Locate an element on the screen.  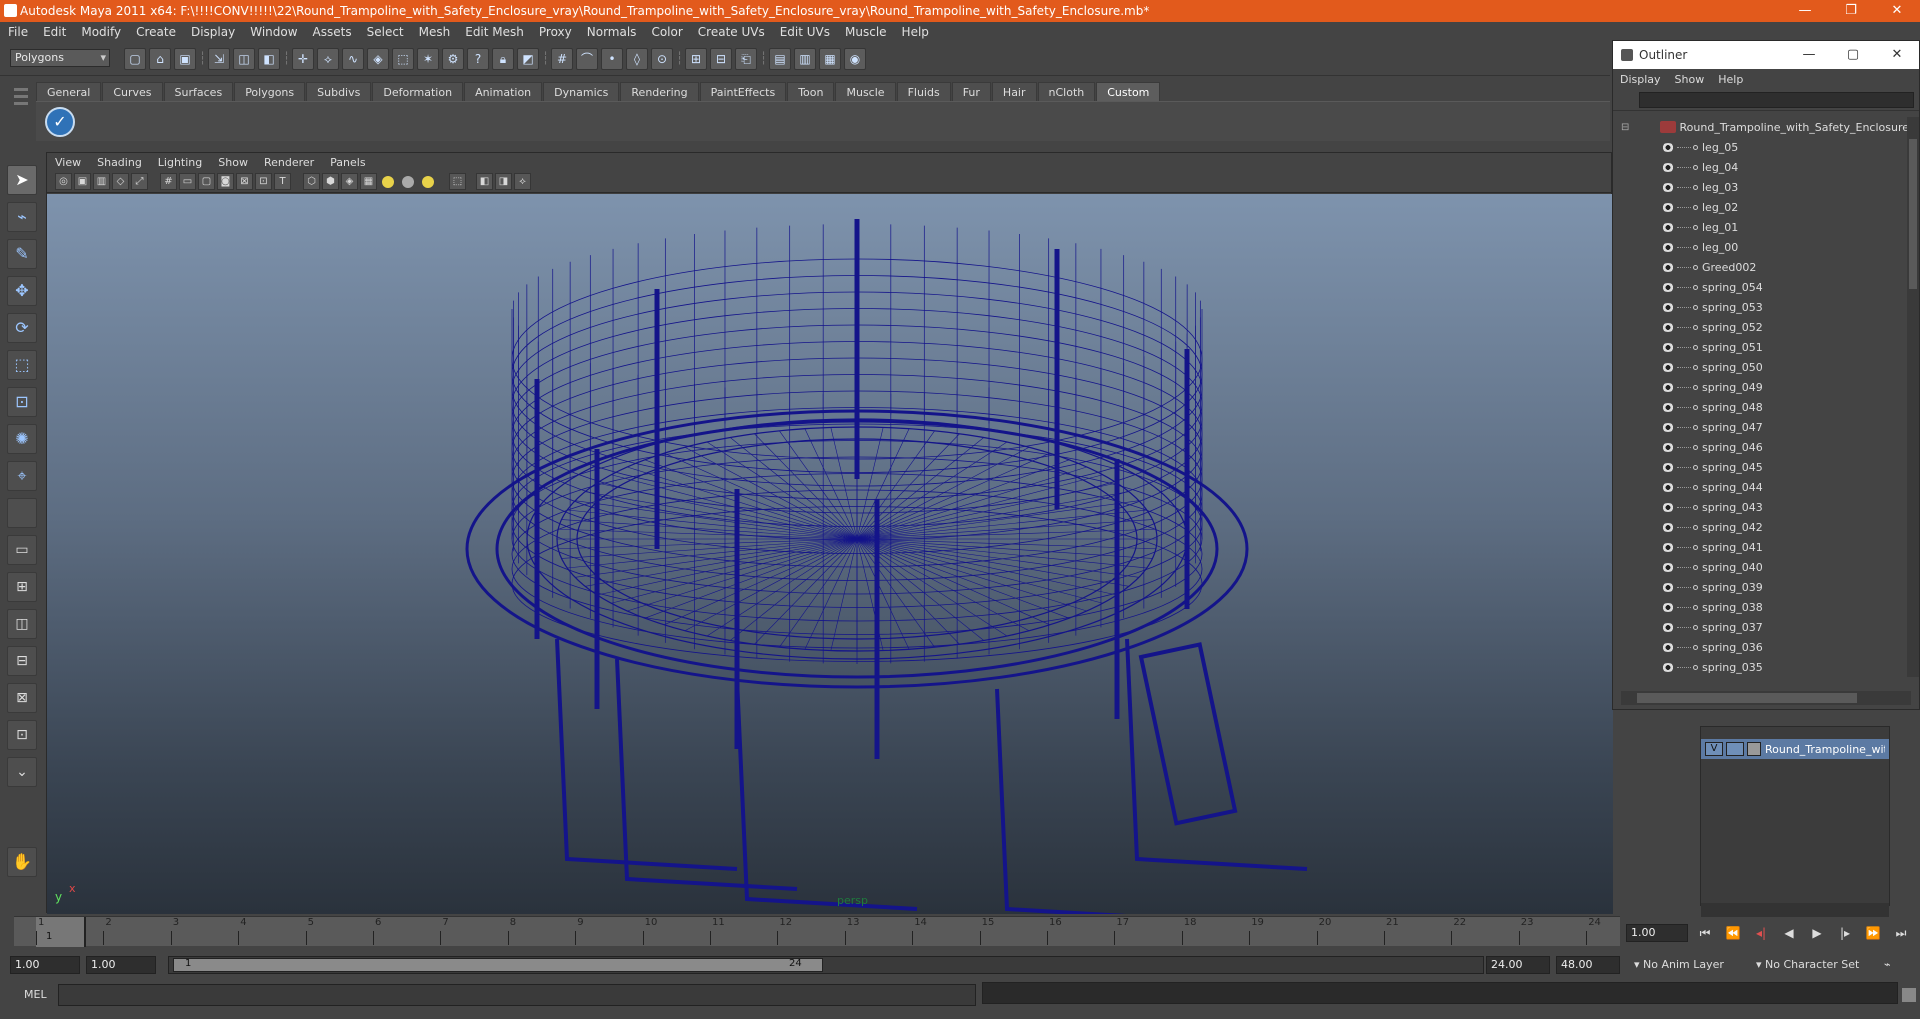
highlight-selection-icon: ◩ is located at coordinates (528, 59).